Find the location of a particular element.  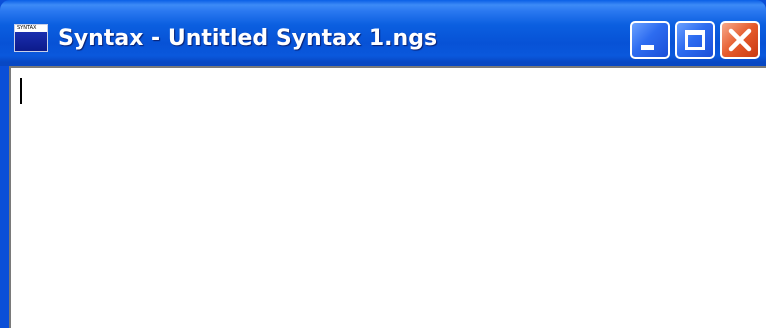

minimize-button is located at coordinates (650, 40).